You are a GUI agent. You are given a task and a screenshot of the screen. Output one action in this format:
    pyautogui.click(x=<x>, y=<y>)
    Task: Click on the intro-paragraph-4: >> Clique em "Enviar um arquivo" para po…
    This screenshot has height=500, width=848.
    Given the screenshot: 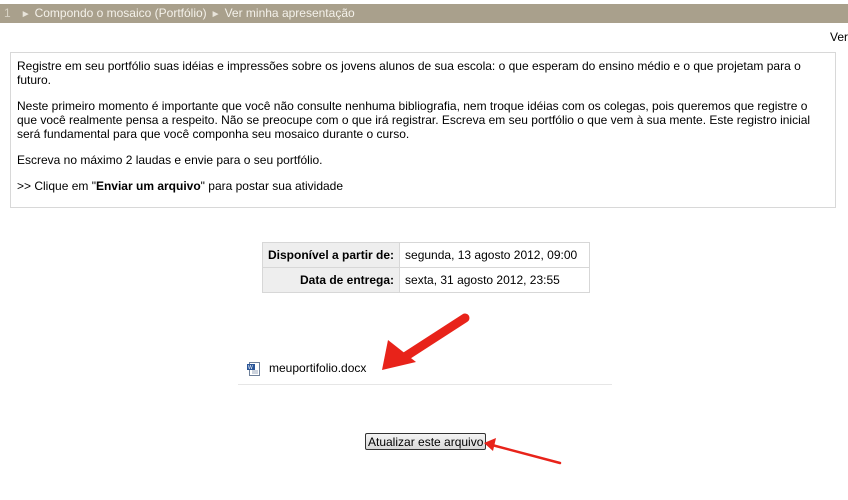 What is the action you would take?
    pyautogui.click(x=423, y=186)
    